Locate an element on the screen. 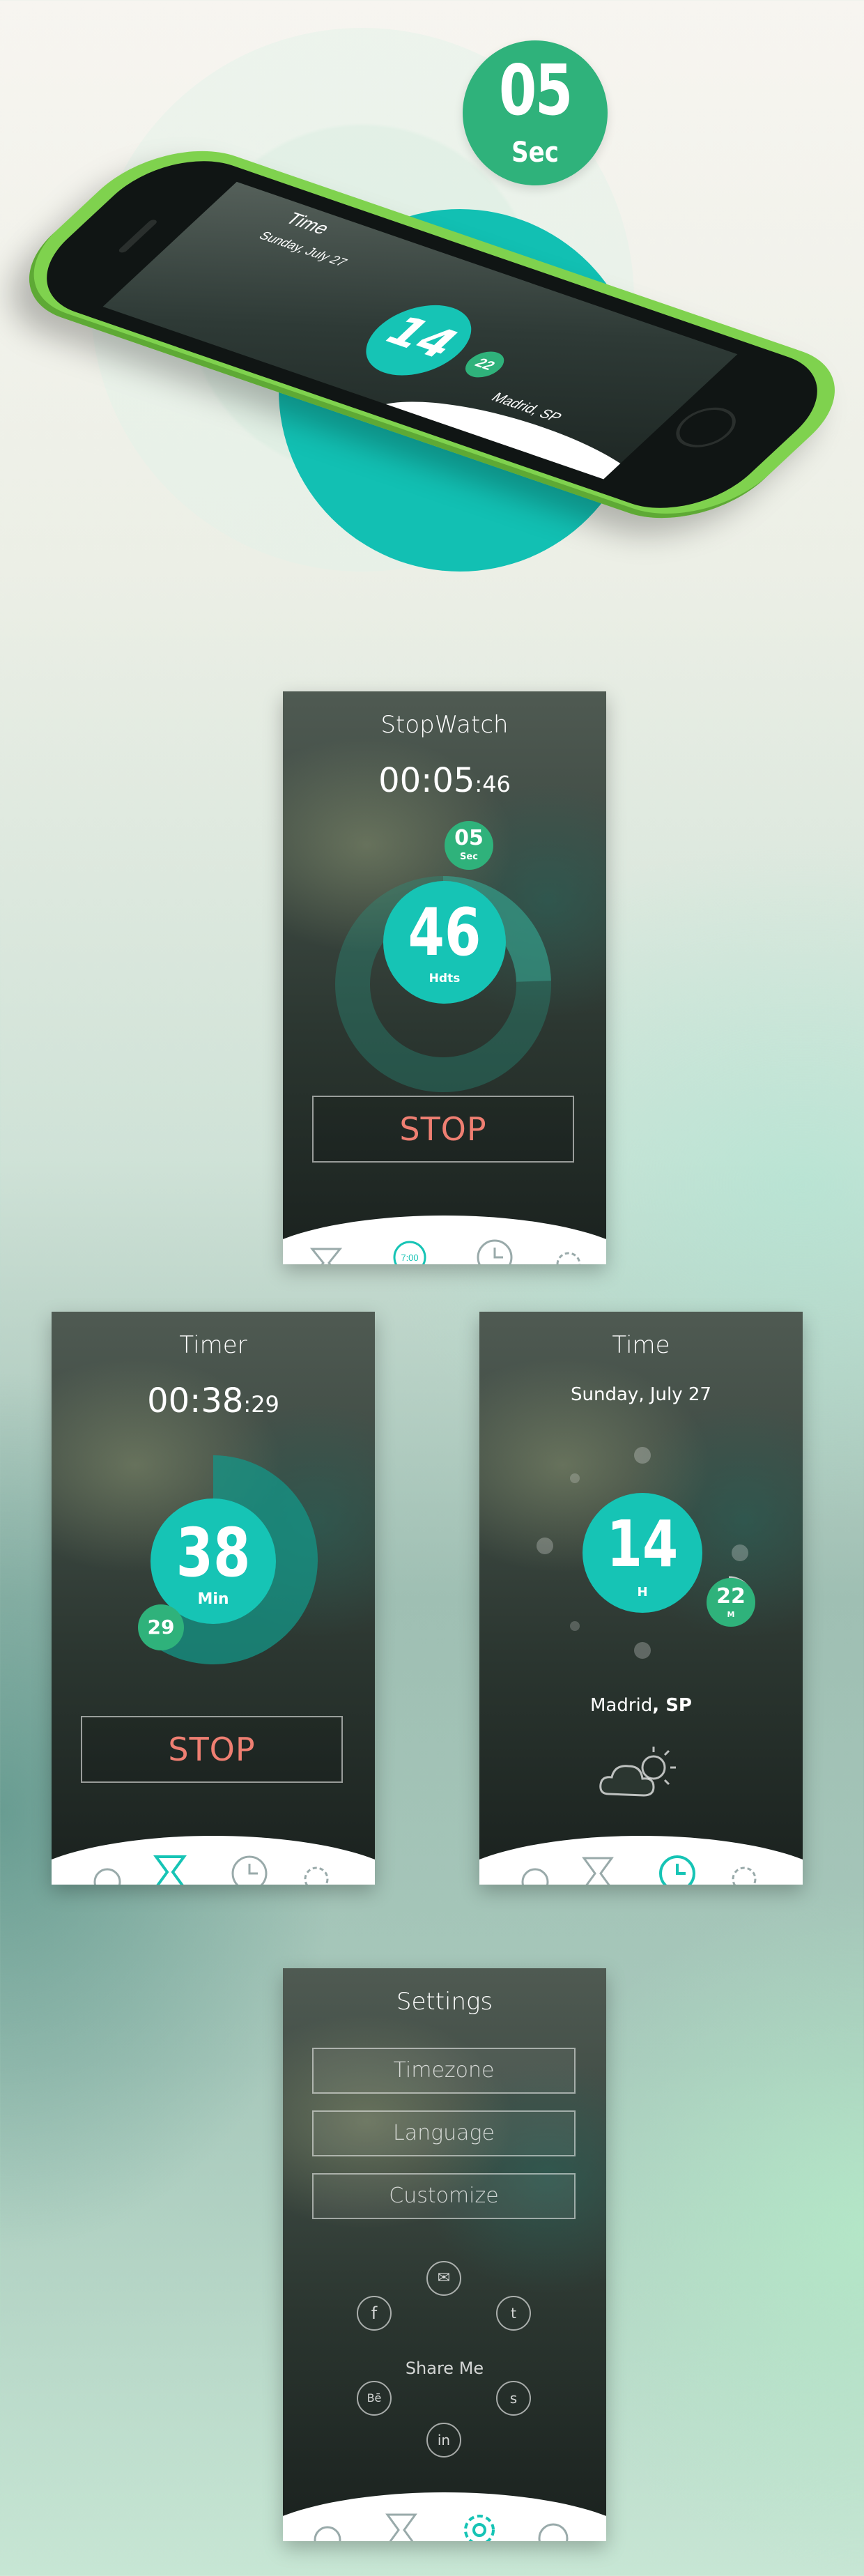 This screenshot has width=864, height=2576. minutes-value: 38 is located at coordinates (213, 1553).